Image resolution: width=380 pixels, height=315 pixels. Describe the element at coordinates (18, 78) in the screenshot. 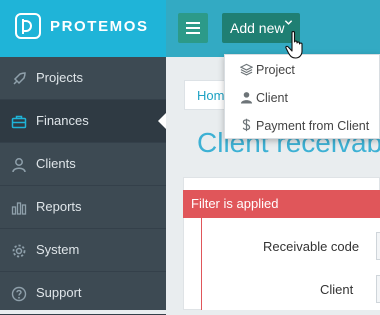

I see `rocket-icon` at that location.